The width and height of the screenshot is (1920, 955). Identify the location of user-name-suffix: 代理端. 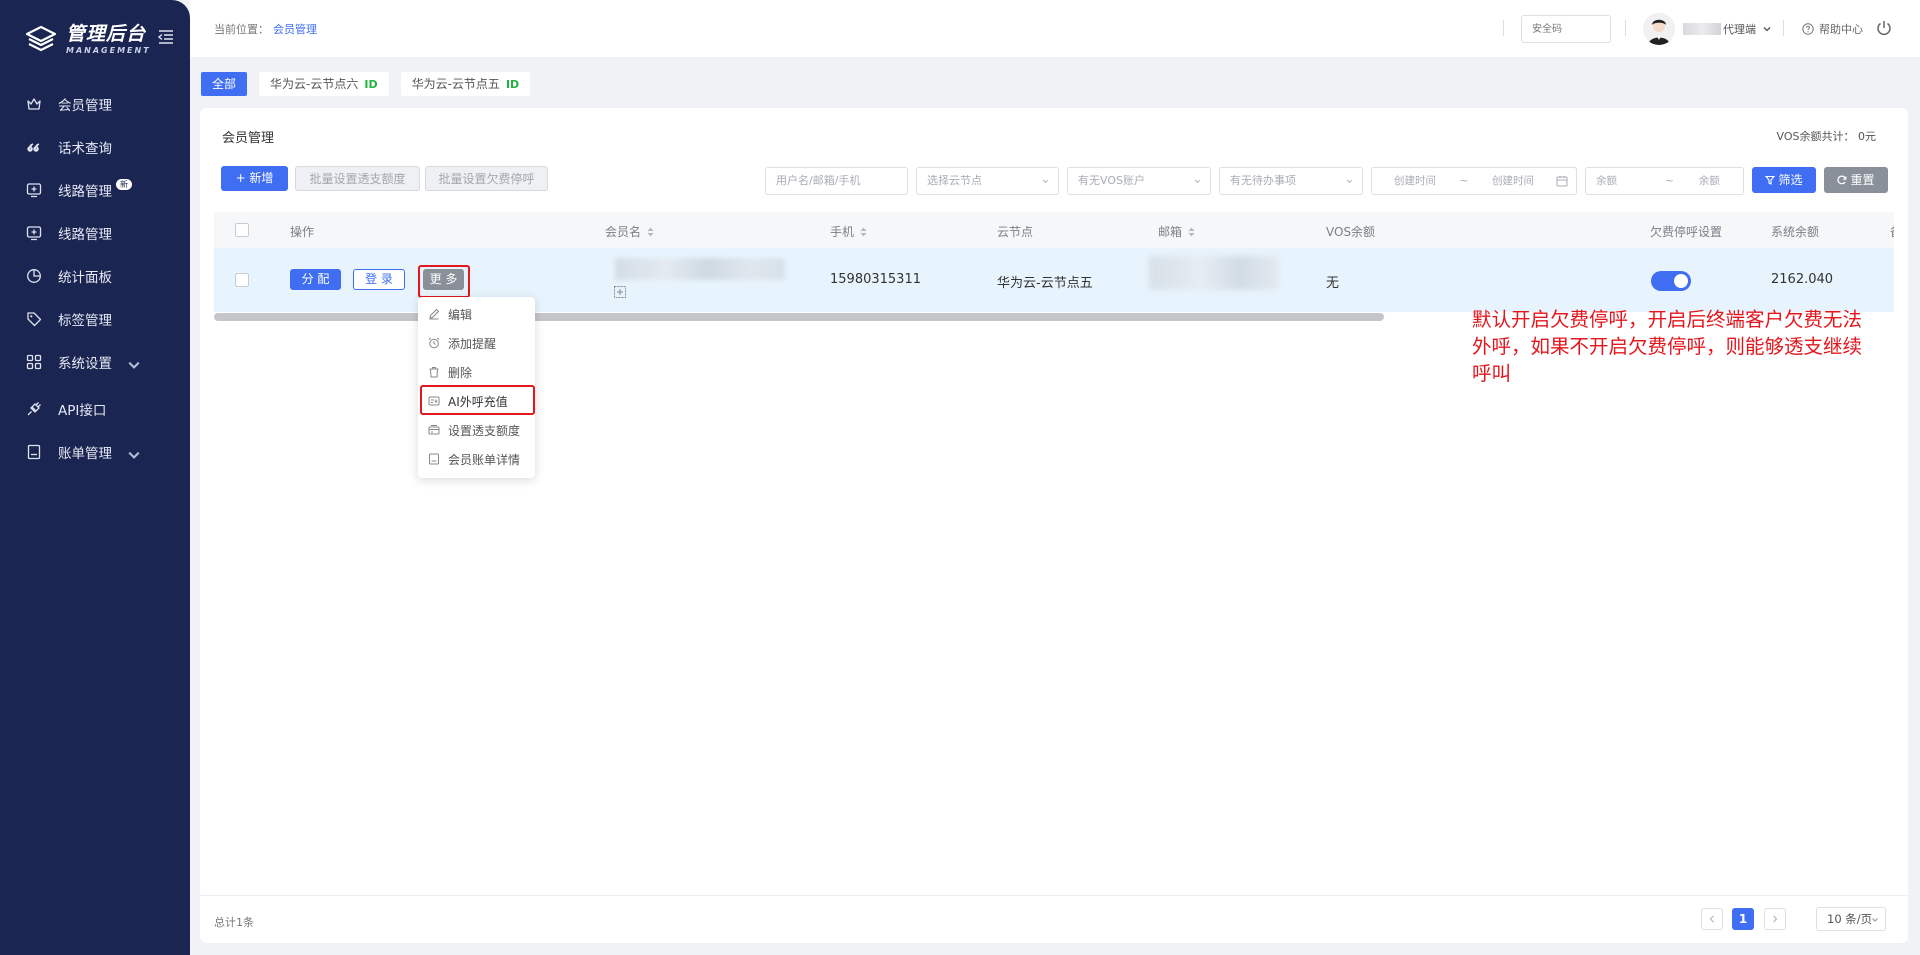
(1739, 29).